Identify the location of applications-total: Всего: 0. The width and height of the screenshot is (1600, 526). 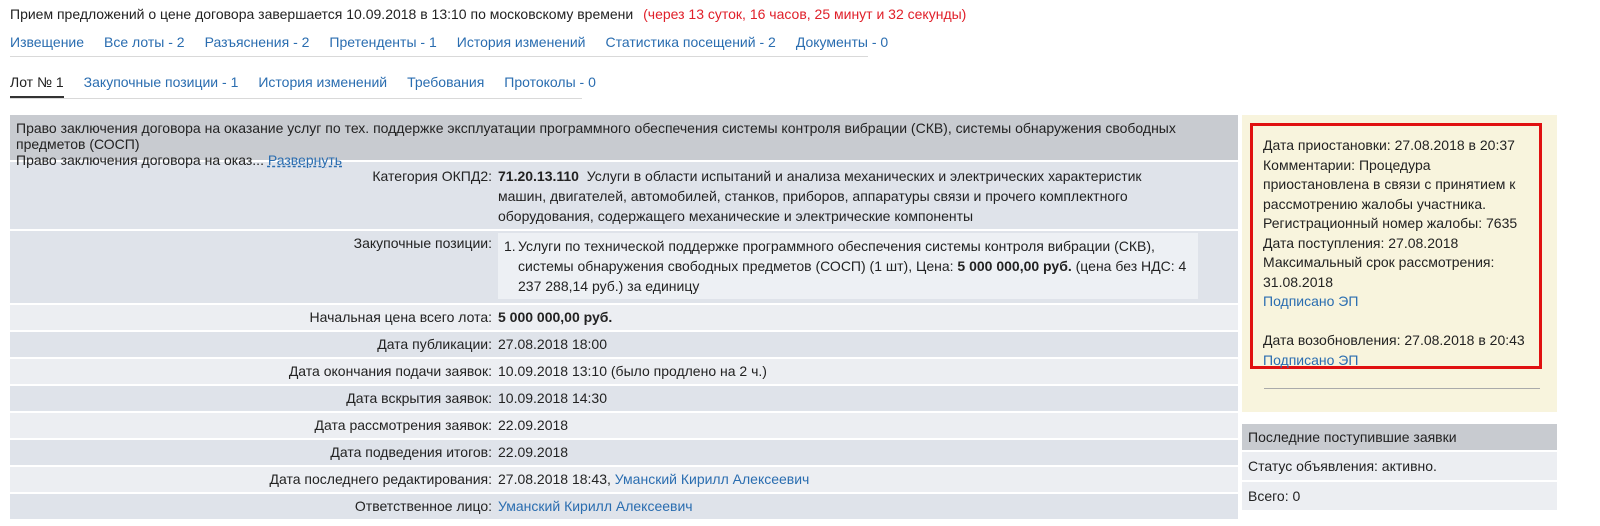
(1399, 495).